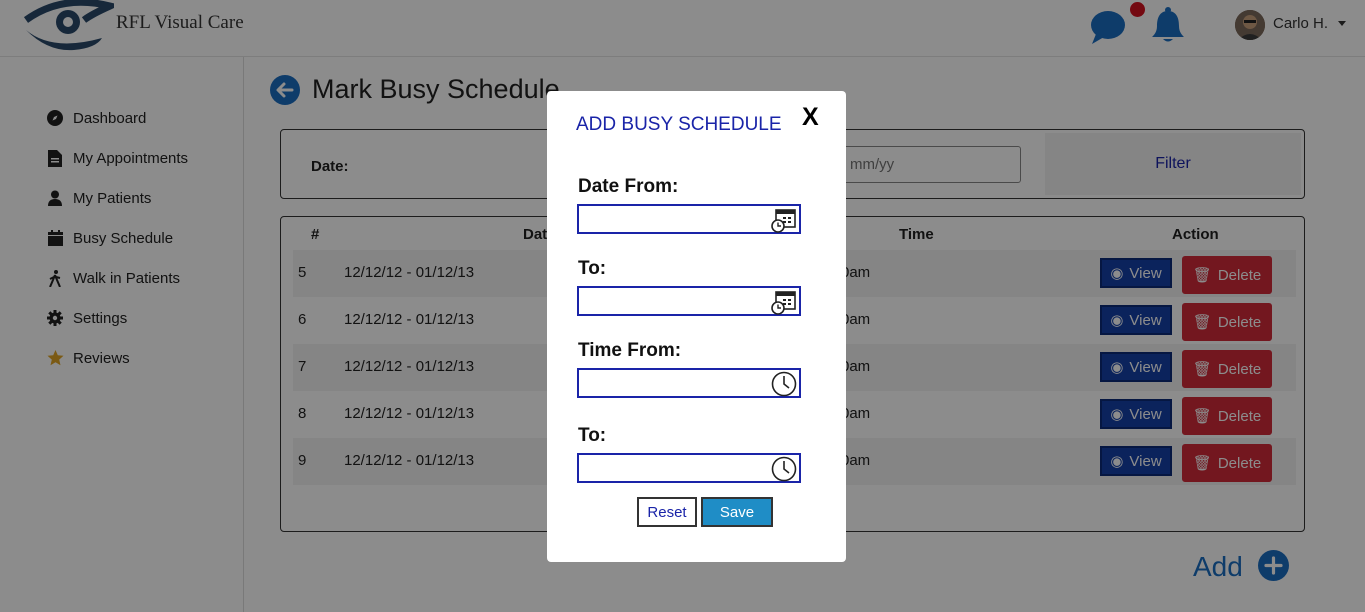 The width and height of the screenshot is (1365, 612). What do you see at coordinates (689, 301) in the screenshot?
I see `date-to-field` at bounding box center [689, 301].